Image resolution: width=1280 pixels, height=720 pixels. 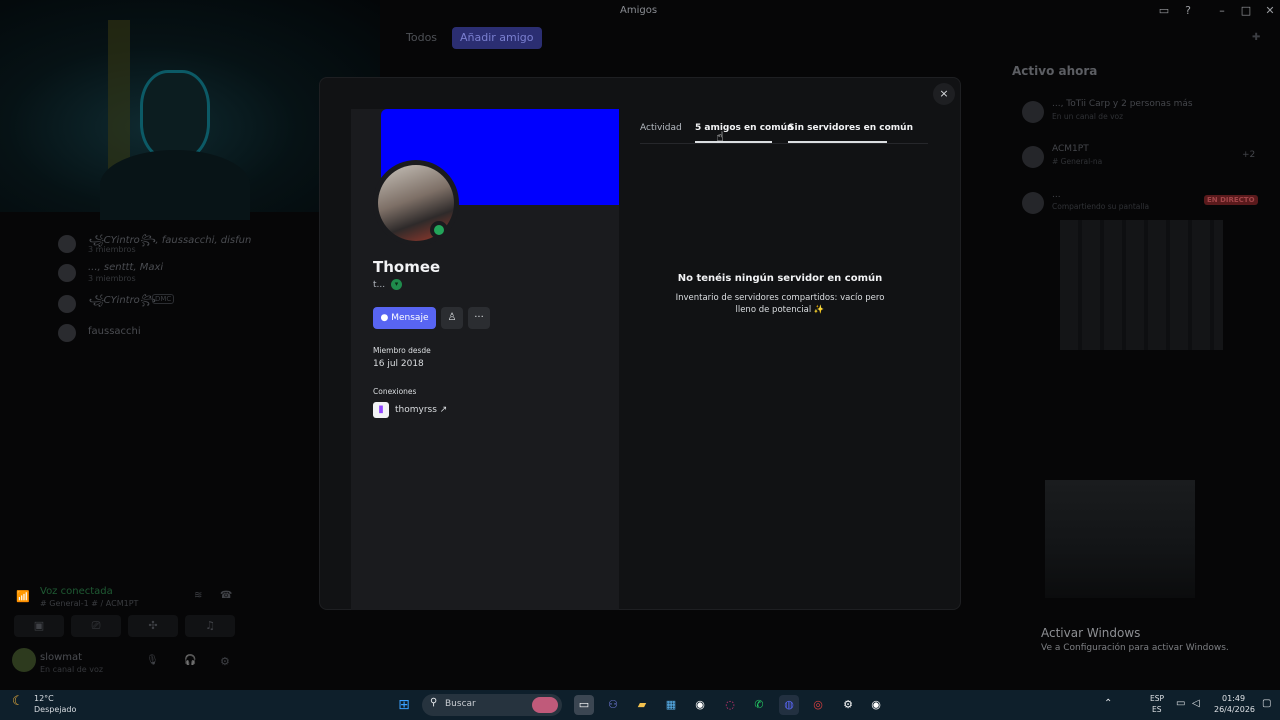 I want to click on search-input: ⚲ Buscar, so click(x=492, y=705).